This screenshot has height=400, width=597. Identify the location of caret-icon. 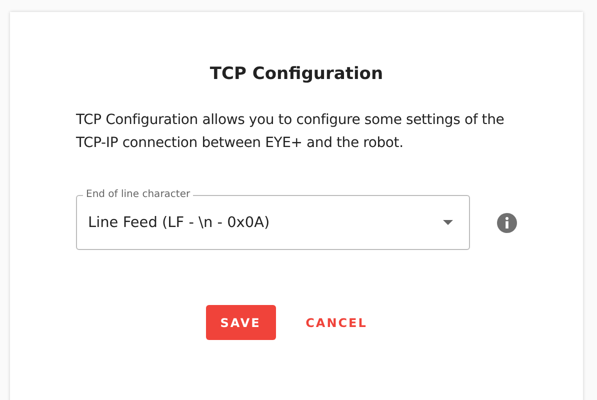
(448, 222).